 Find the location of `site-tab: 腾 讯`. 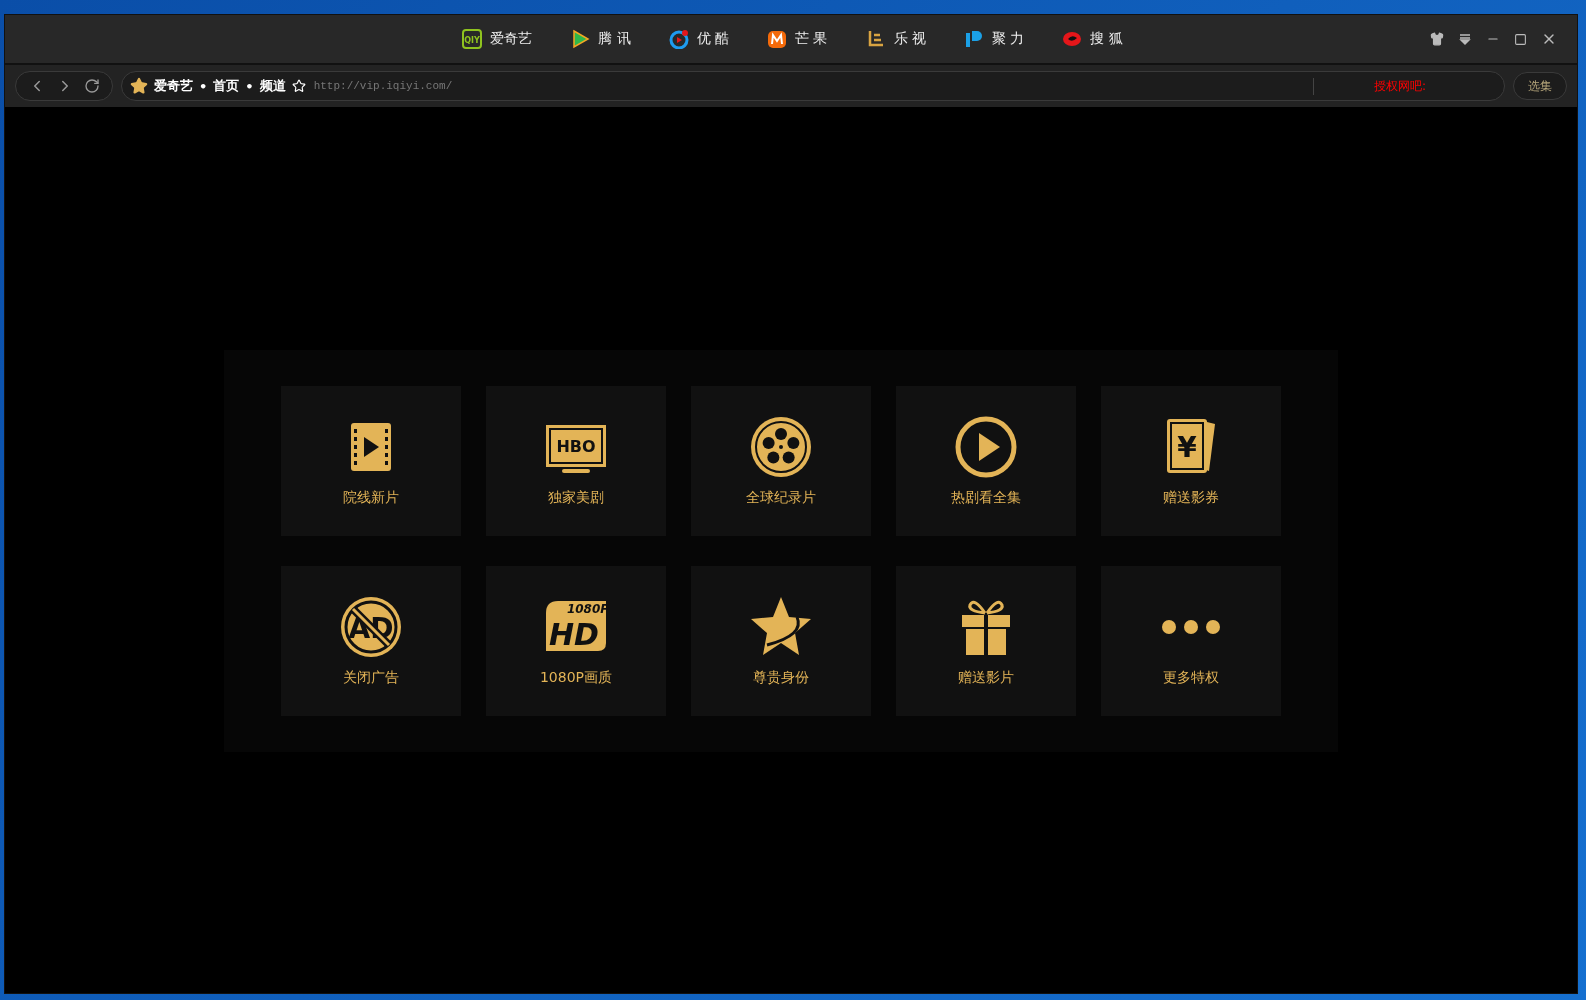

site-tab: 腾 讯 is located at coordinates (600, 39).